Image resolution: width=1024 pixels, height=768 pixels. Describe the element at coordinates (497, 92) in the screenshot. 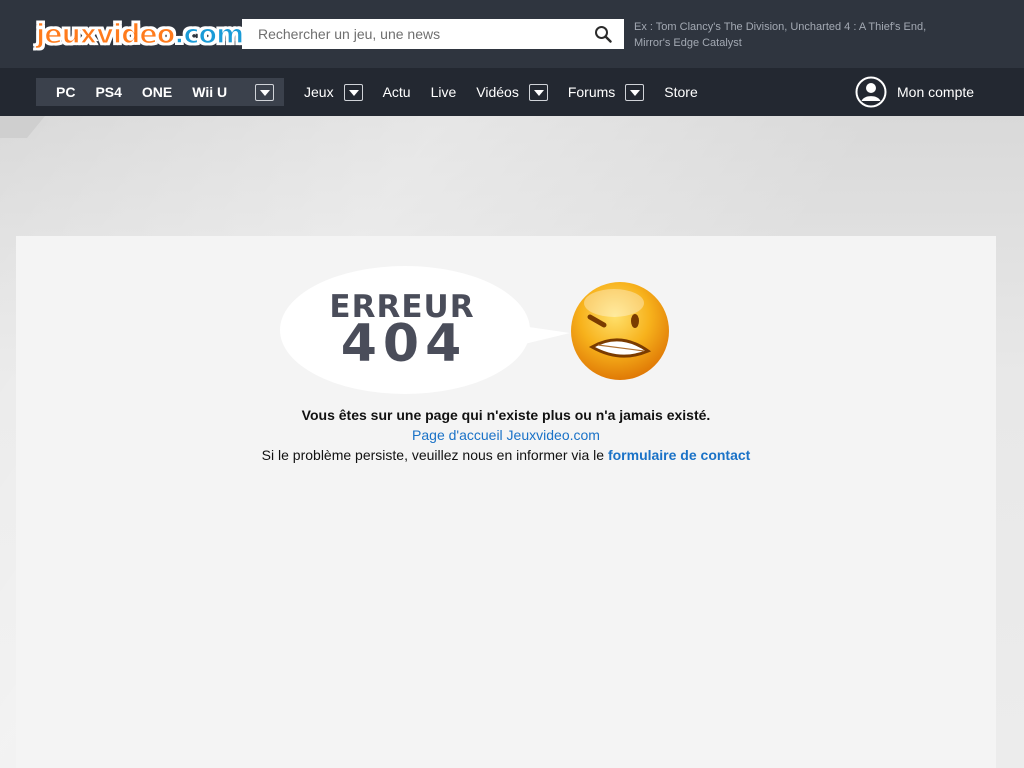

I see `nav-label-videos: Vidéos` at that location.